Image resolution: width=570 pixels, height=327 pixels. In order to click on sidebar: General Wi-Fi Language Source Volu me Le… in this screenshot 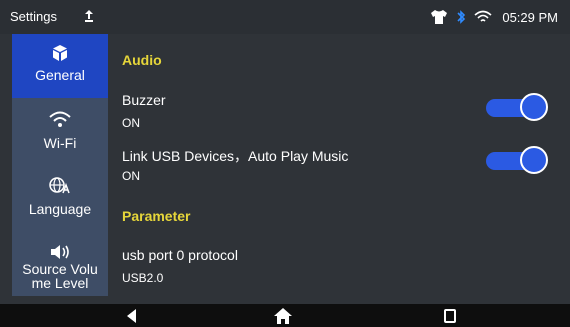, I will do `click(60, 165)`.